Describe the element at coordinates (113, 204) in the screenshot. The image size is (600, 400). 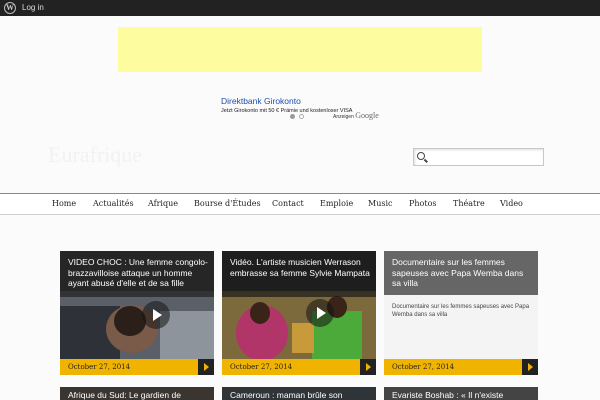
I see `nav-item-actualites: Actualités` at that location.